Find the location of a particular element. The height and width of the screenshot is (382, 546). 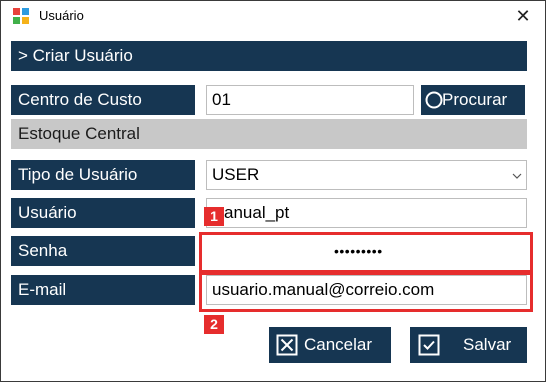

usuario-label-text: Usuário is located at coordinates (47, 212).